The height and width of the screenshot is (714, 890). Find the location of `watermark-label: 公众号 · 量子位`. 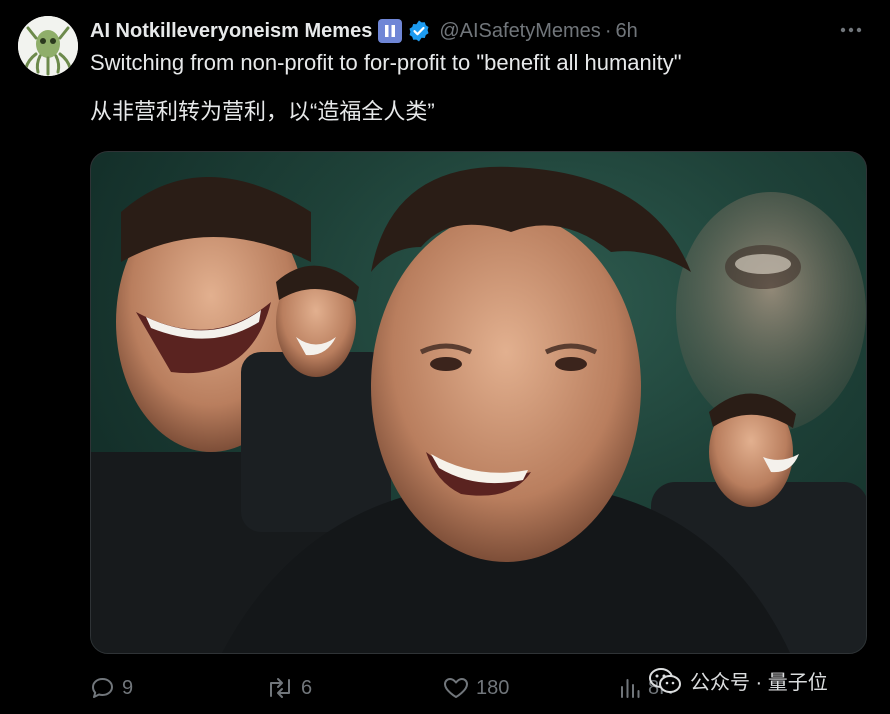

watermark-label: 公众号 · 量子位 is located at coordinates (759, 683).